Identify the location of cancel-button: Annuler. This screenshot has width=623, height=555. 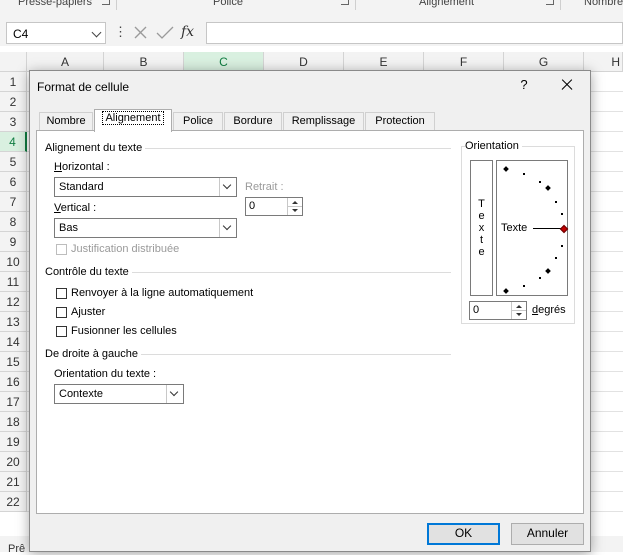
(547, 534).